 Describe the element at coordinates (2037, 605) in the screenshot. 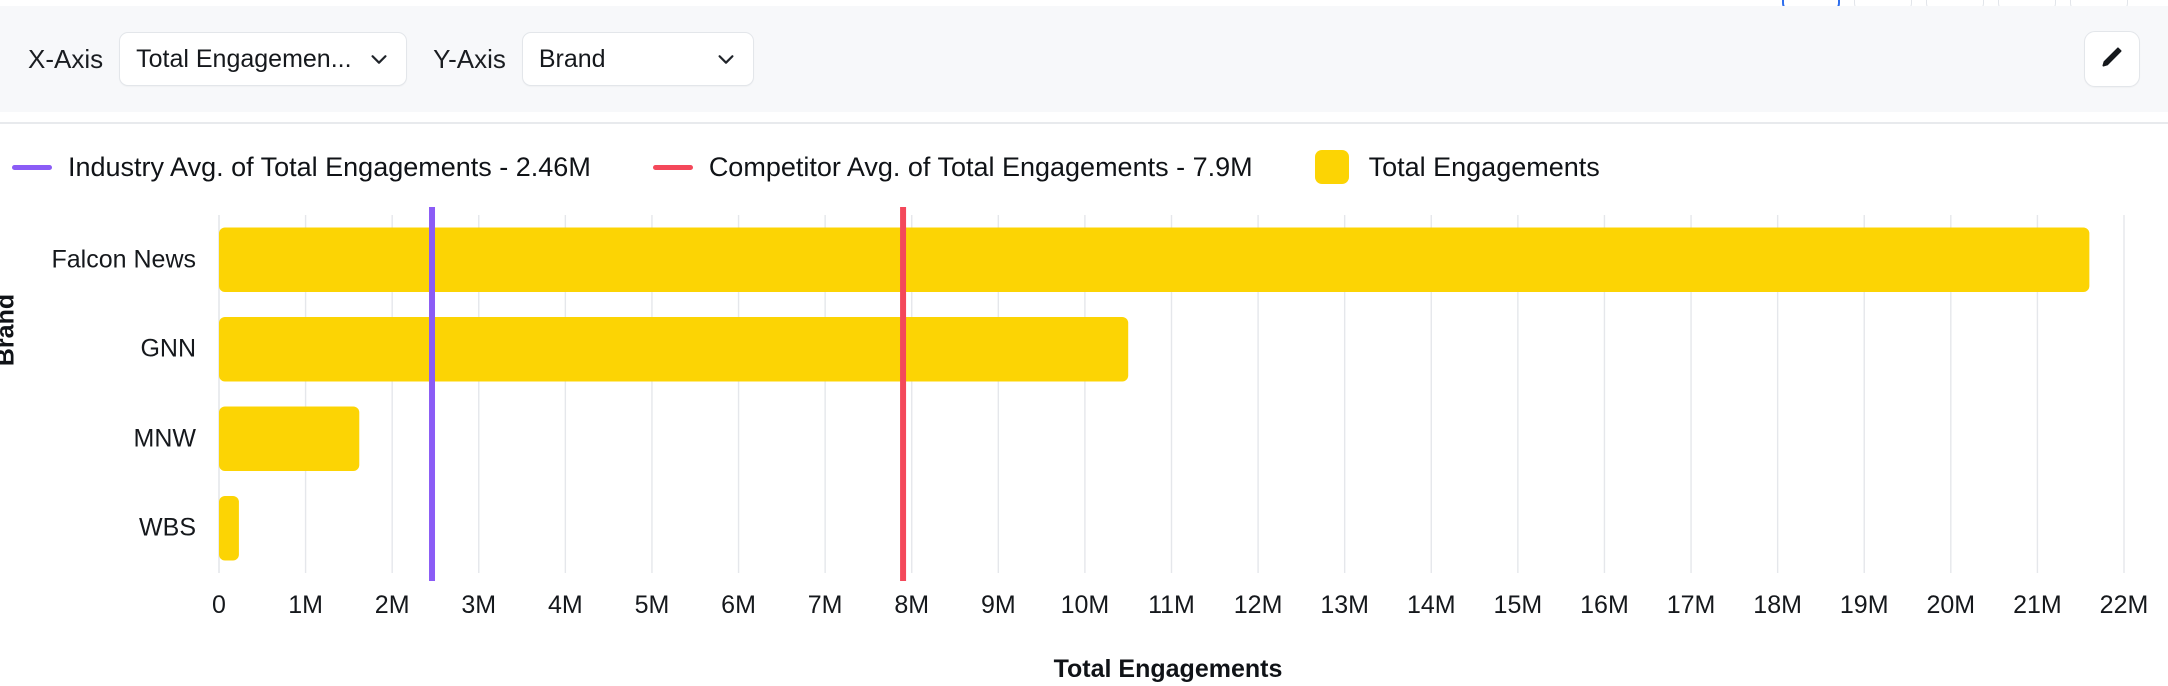

I see `x-axis-tick-label: 21M` at that location.